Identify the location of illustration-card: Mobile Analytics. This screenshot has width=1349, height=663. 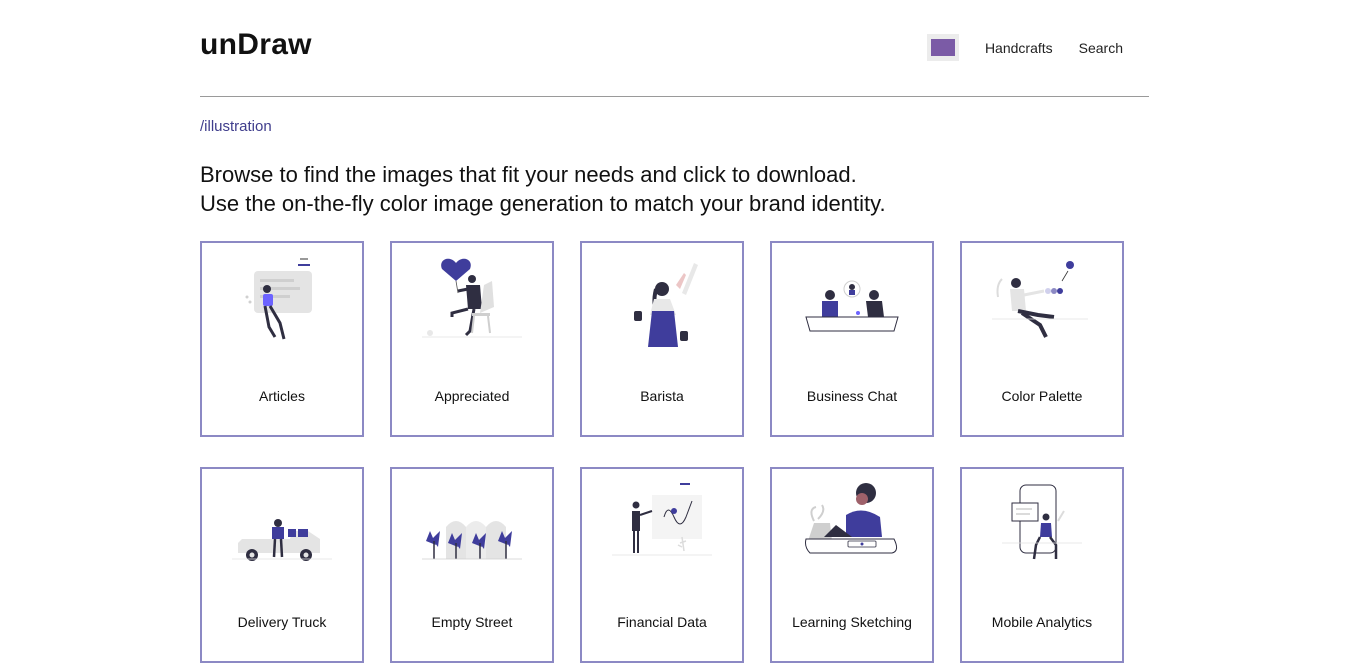
(1042, 565).